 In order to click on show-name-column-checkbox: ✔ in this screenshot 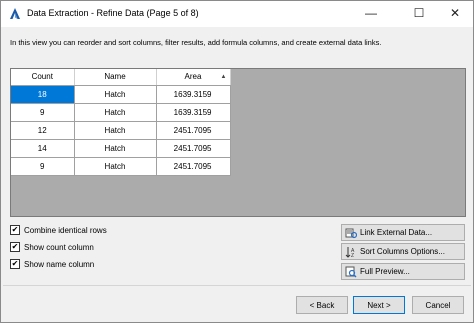, I will do `click(15, 264)`.